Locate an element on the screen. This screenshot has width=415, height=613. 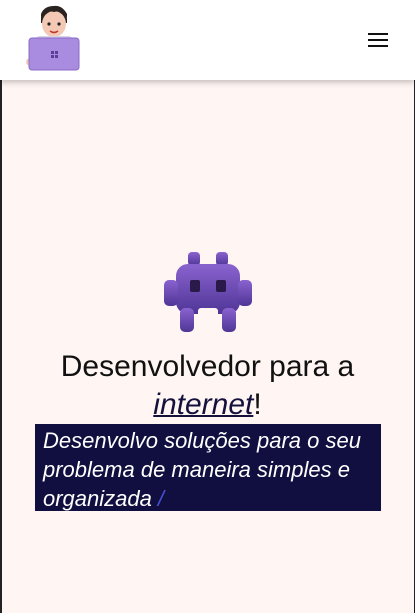
hamburger-menu-icon is located at coordinates (378, 40).